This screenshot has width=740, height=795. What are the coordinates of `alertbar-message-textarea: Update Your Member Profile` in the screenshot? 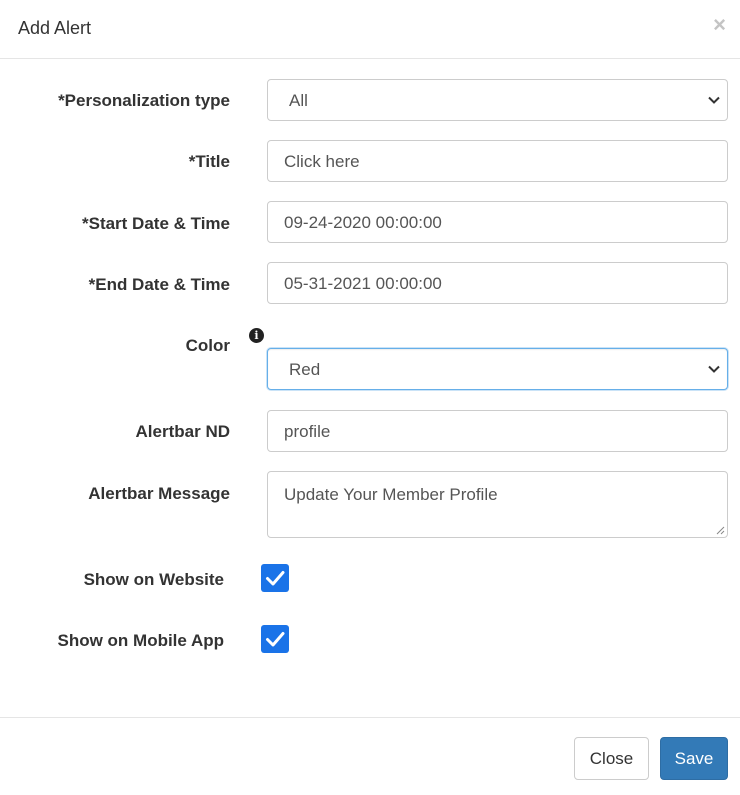 It's located at (497, 504).